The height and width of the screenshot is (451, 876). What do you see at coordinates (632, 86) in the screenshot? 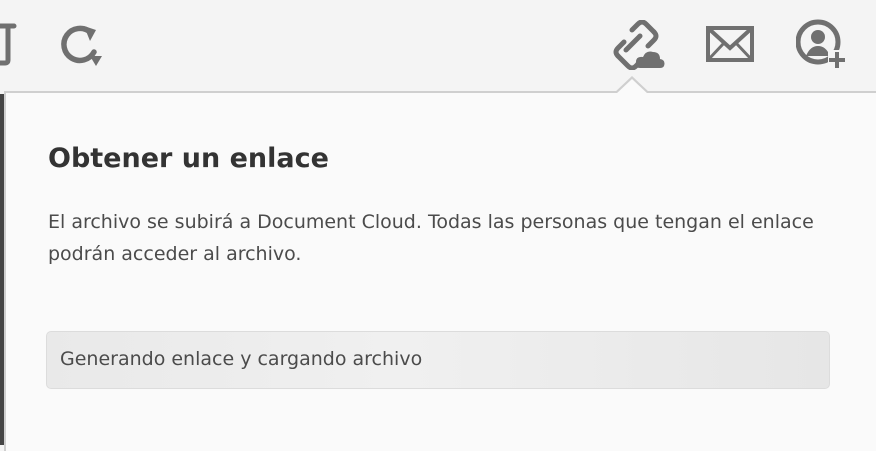
I see `popover-arrow-fill` at bounding box center [632, 86].